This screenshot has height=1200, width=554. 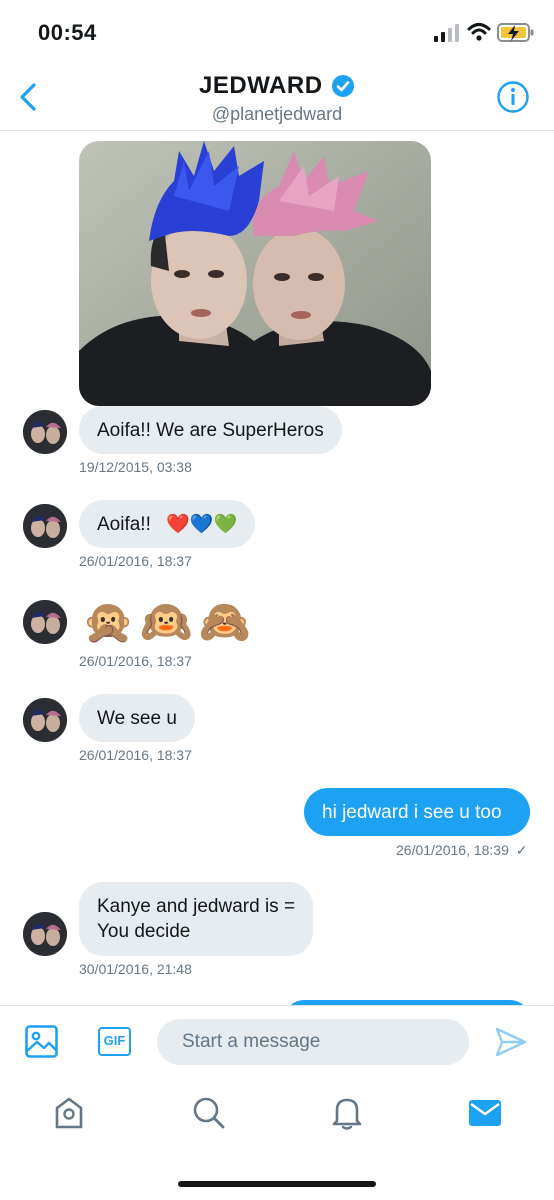 What do you see at coordinates (169, 622) in the screenshot?
I see `monkey-emojis: 🙊🙉🙈` at bounding box center [169, 622].